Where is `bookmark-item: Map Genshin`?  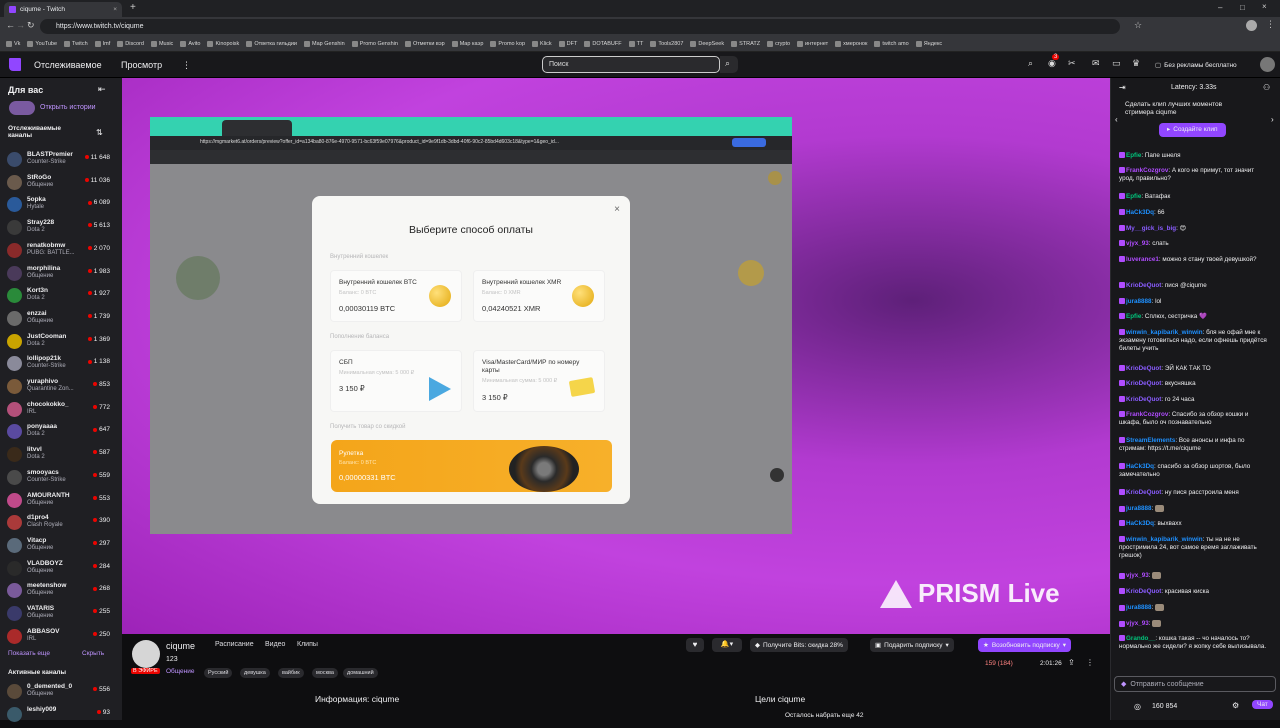 bookmark-item: Map Genshin is located at coordinates (324, 43).